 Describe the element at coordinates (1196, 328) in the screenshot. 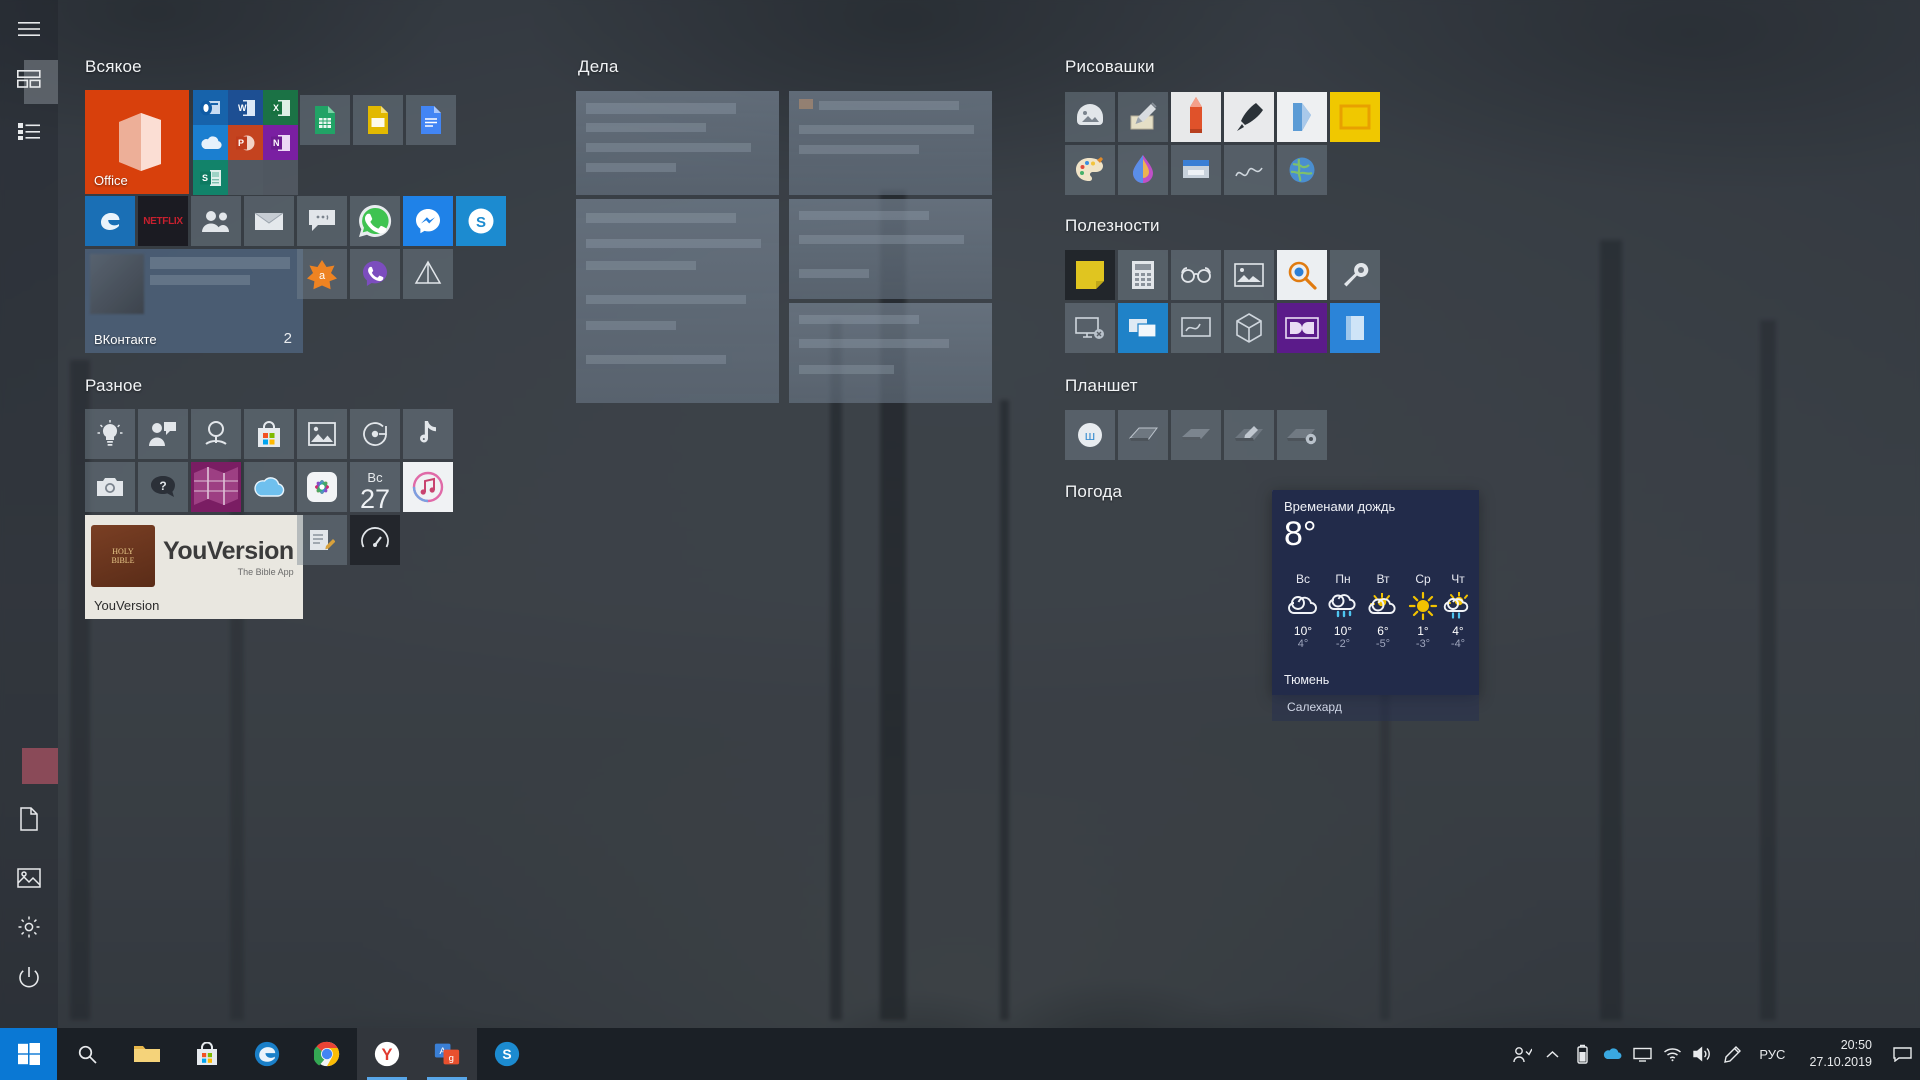

I see `tile-whiteboard` at that location.